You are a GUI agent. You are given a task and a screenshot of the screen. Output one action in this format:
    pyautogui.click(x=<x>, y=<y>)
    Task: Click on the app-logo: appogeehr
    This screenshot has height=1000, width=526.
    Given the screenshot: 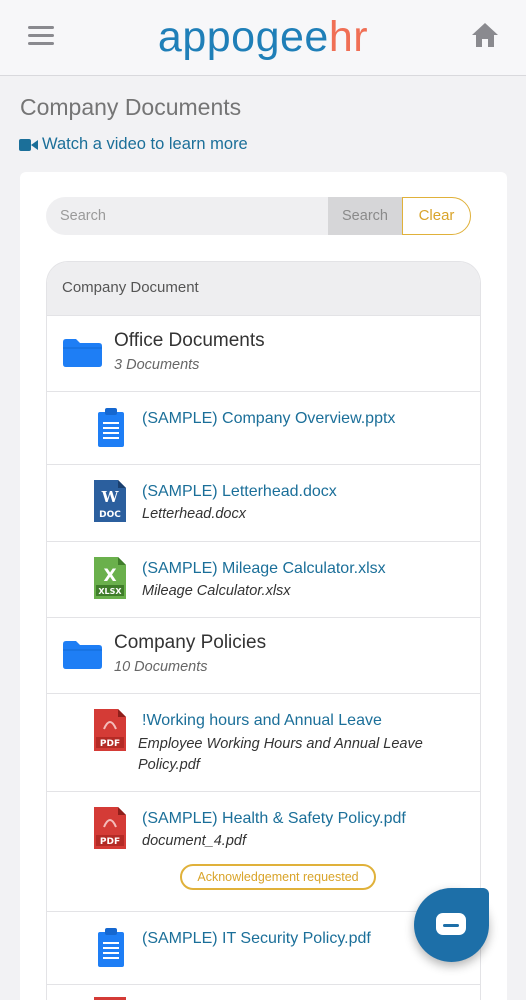 What is the action you would take?
    pyautogui.click(x=263, y=37)
    